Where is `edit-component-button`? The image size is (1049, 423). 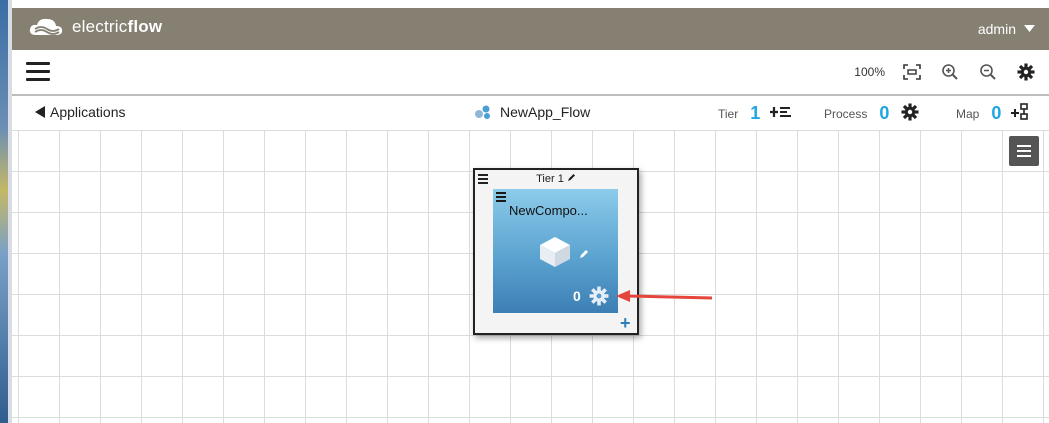 edit-component-button is located at coordinates (584, 255).